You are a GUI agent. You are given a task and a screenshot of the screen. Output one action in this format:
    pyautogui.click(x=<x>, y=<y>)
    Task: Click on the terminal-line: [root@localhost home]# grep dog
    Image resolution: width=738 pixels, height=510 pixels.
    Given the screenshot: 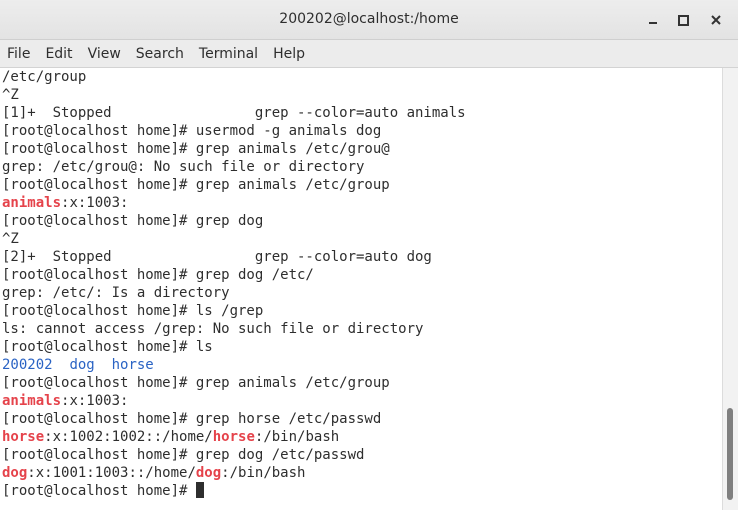 What is the action you would take?
    pyautogui.click(x=133, y=221)
    